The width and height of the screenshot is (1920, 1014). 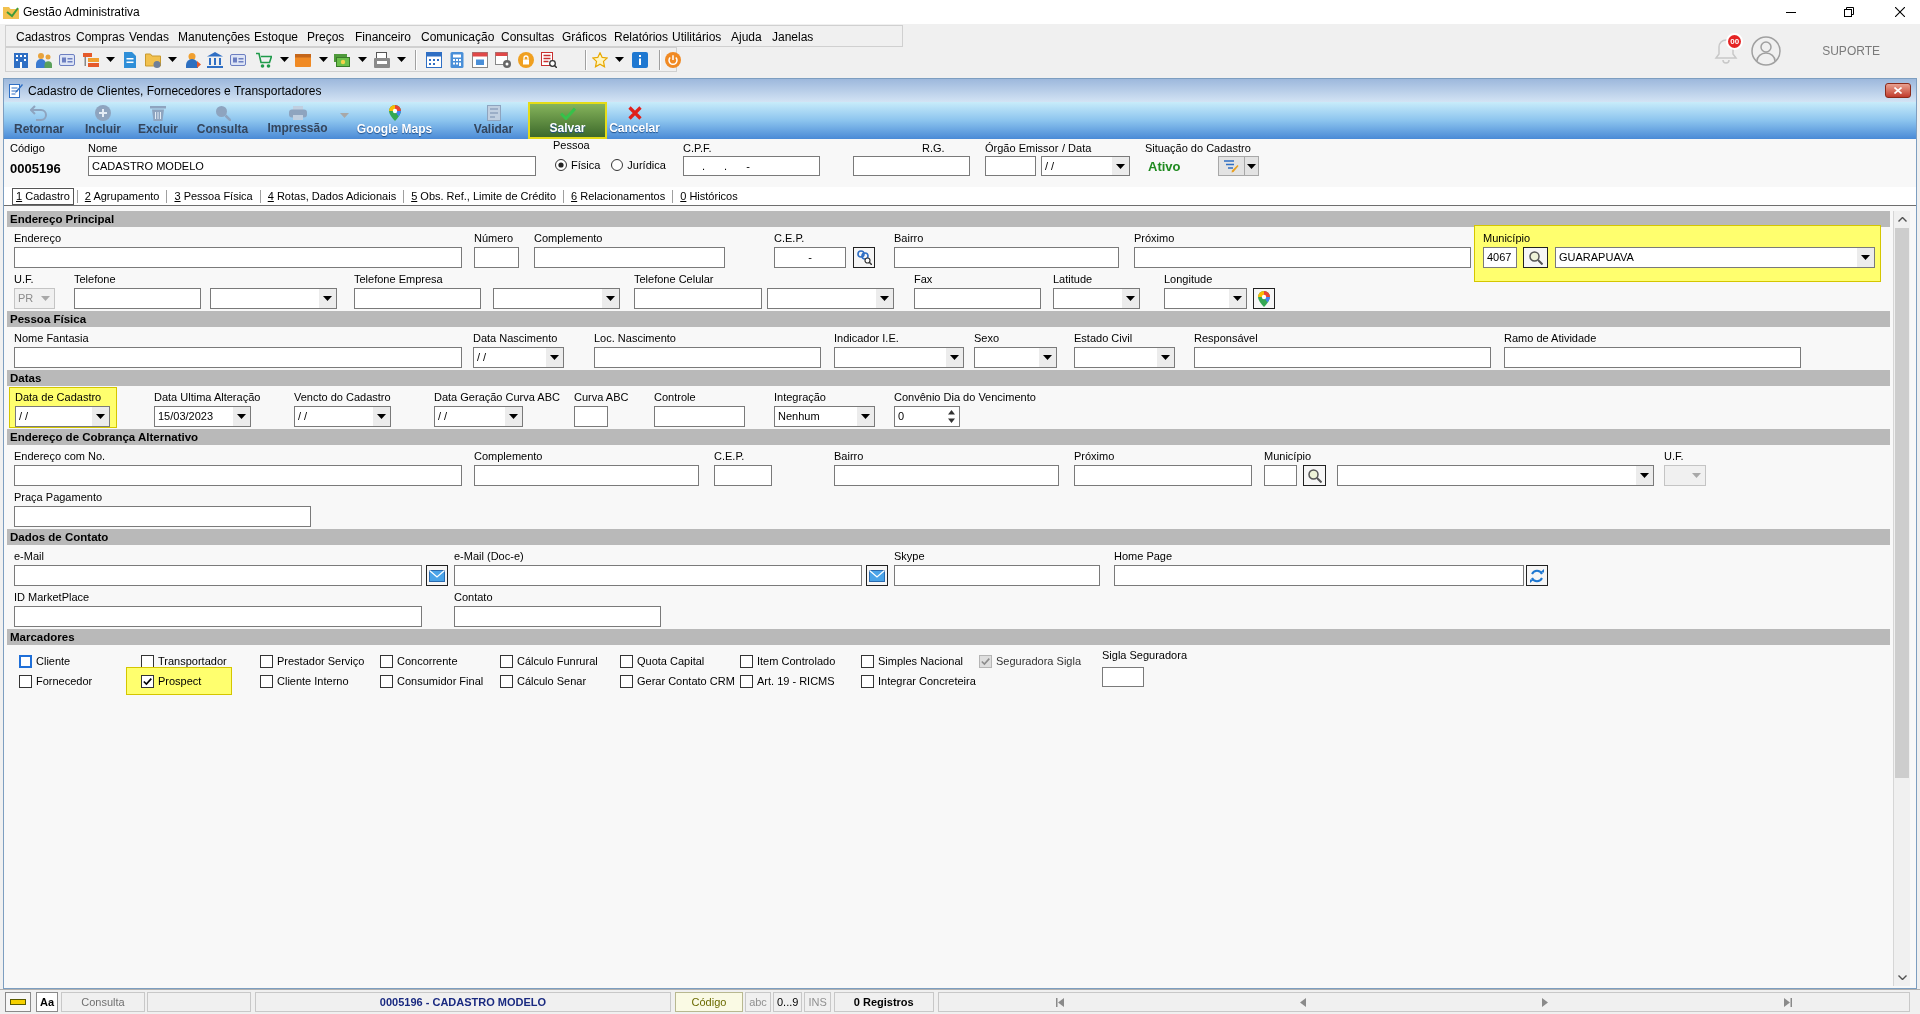 What do you see at coordinates (552, 681) in the screenshot?
I see `checkbox-label: Cálculo Senar` at bounding box center [552, 681].